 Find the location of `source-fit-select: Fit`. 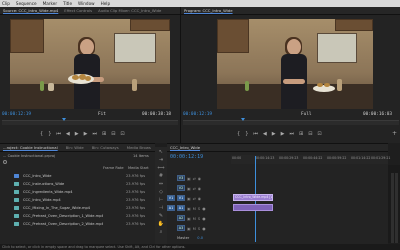

source-fit-select: Fit is located at coordinates (102, 114).